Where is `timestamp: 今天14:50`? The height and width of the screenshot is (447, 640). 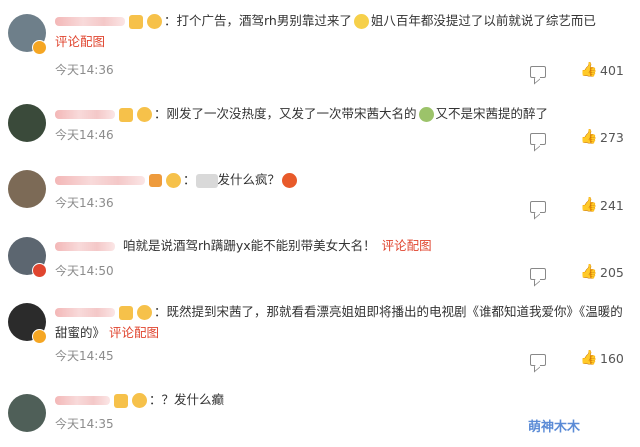 timestamp: 今天14:50 is located at coordinates (84, 271).